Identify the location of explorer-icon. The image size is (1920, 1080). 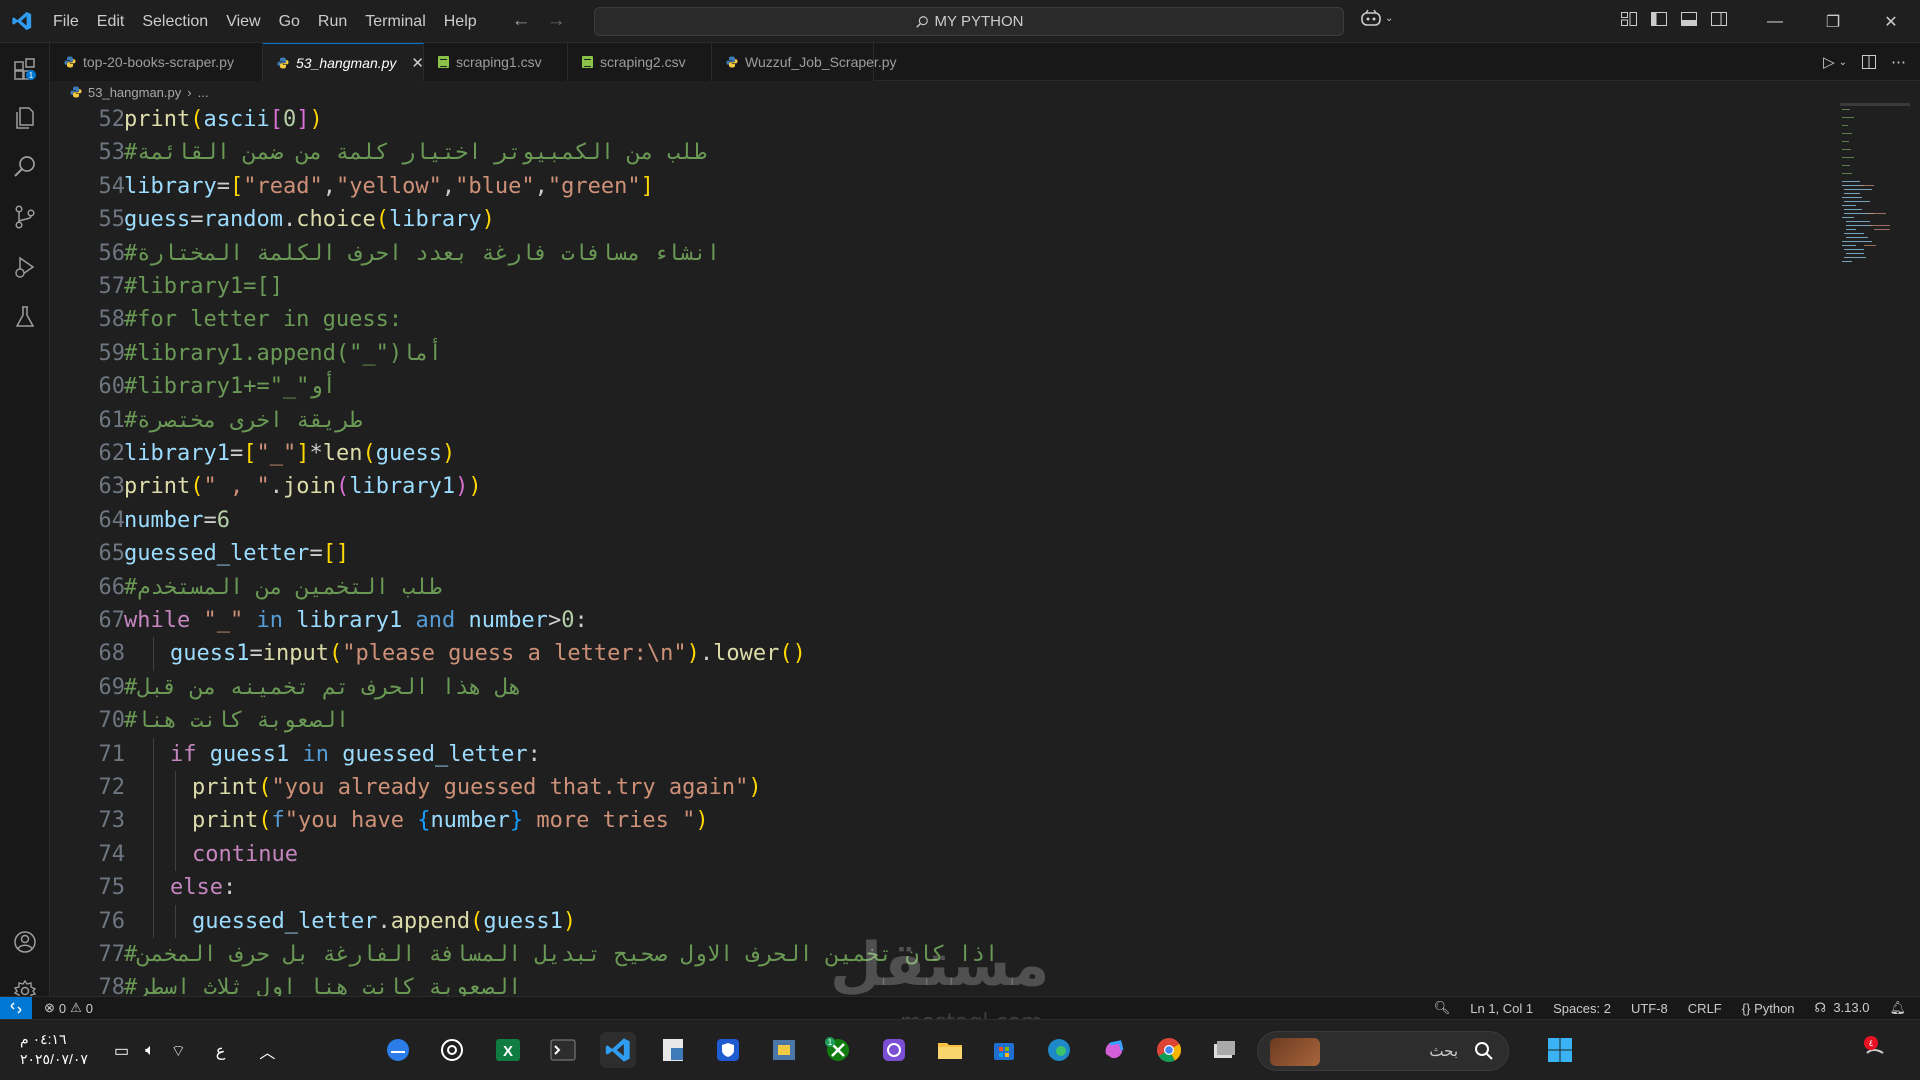
(25, 118).